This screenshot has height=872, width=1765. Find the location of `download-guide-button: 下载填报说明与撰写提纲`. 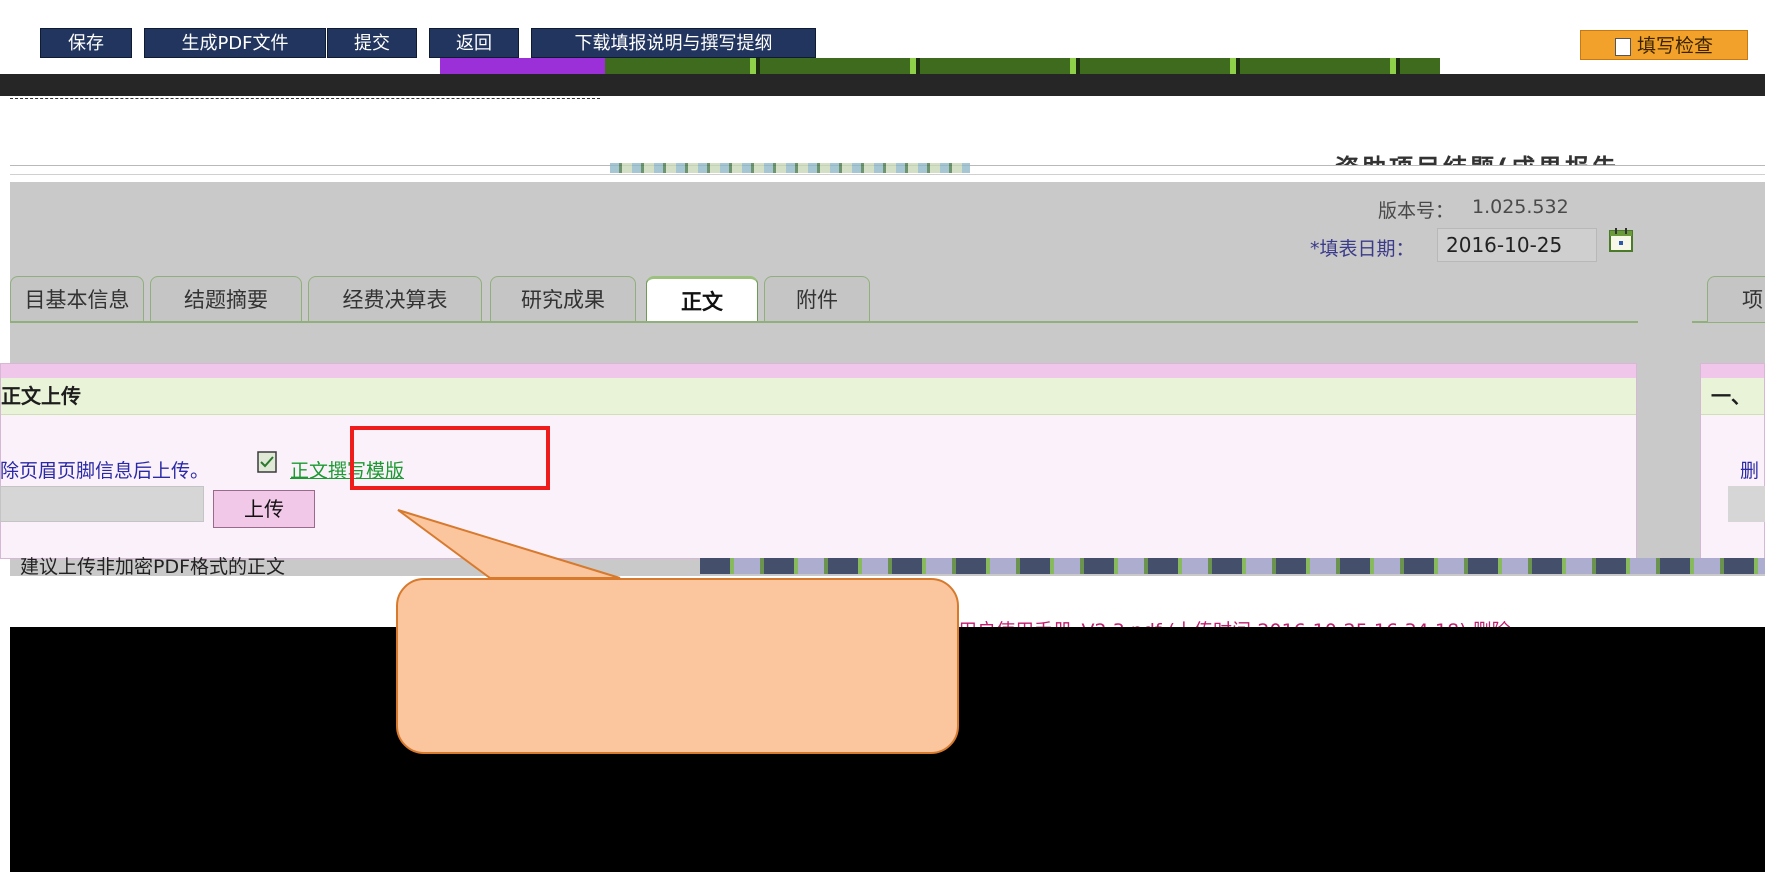

download-guide-button: 下载填报说明与撰写提纲 is located at coordinates (673, 43).